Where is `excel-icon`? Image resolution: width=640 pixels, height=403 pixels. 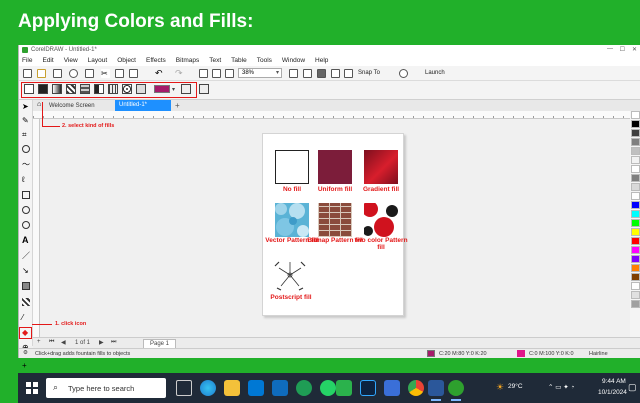
excel-icon is located at coordinates (304, 388).